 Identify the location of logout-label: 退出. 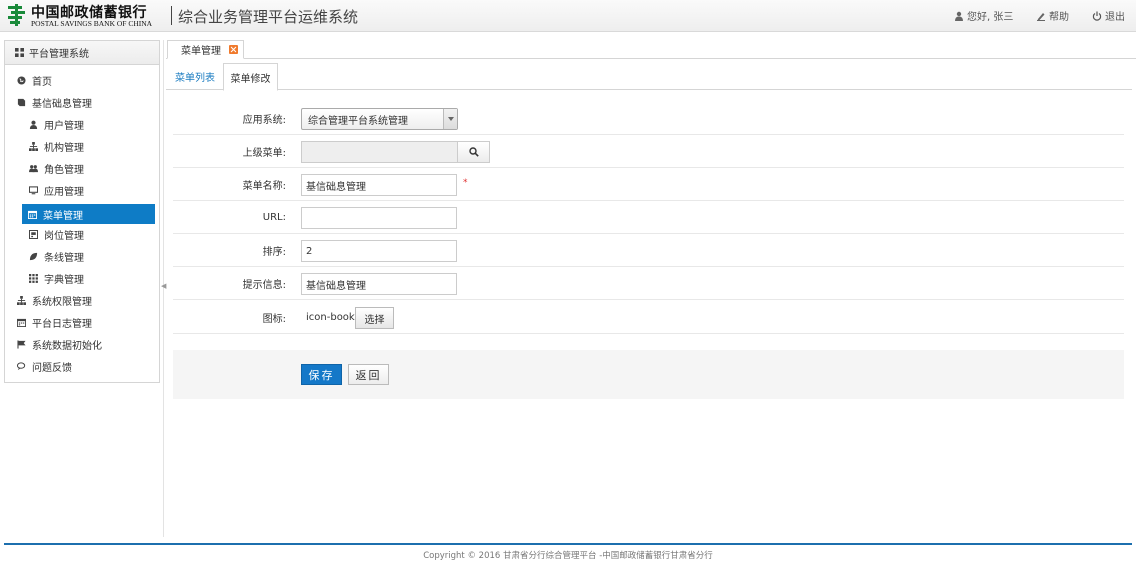
(1115, 17).